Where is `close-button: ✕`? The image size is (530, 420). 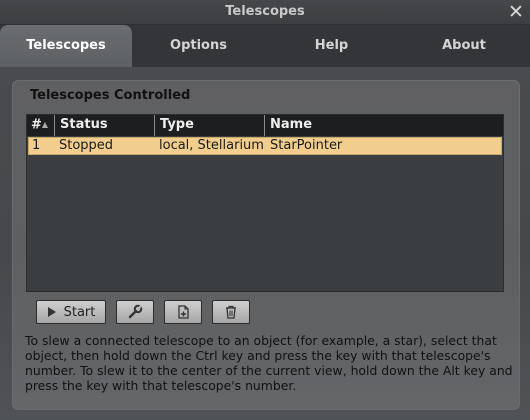
close-button: ✕ is located at coordinates (516, 12).